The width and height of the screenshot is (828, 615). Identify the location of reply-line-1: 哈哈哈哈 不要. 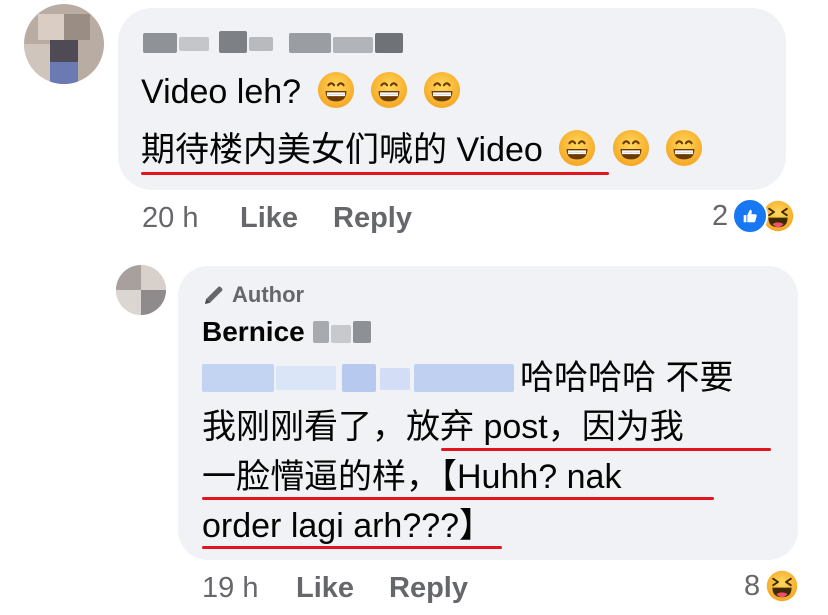
(627, 378).